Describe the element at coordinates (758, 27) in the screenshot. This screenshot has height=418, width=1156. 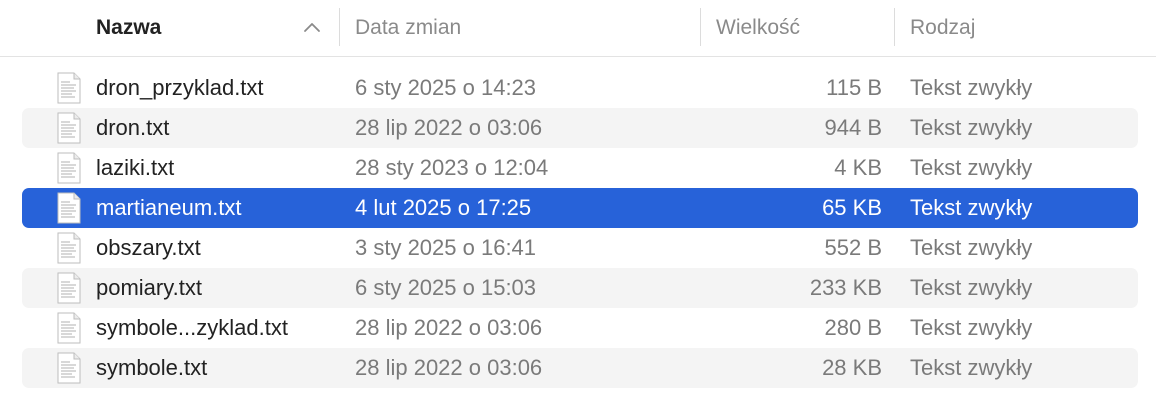
I see `column-header-size-label: Wielkość` at that location.